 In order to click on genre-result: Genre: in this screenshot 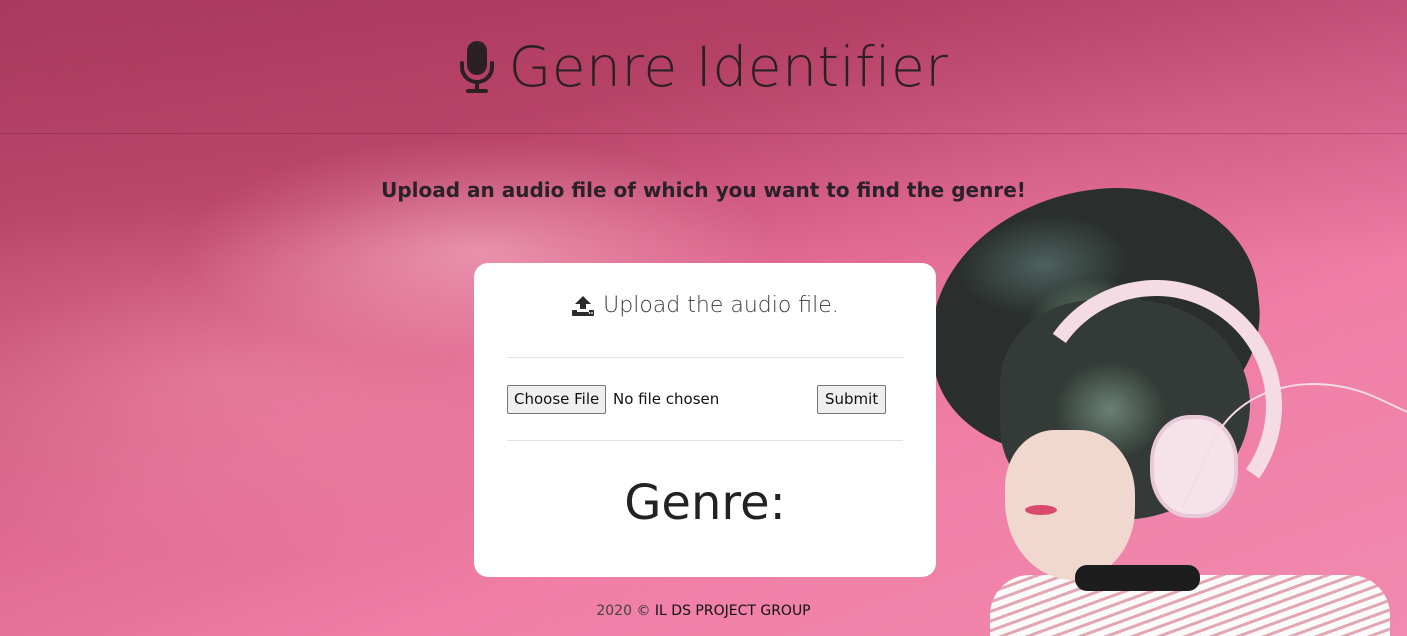, I will do `click(705, 503)`.